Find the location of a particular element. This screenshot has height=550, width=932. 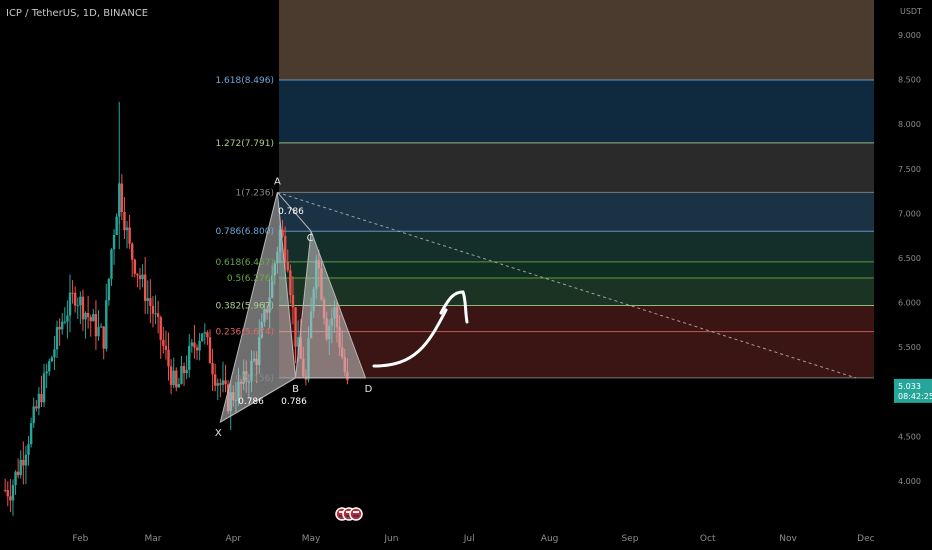

fib-level-label: 1.618(8.496) is located at coordinates (244, 81).